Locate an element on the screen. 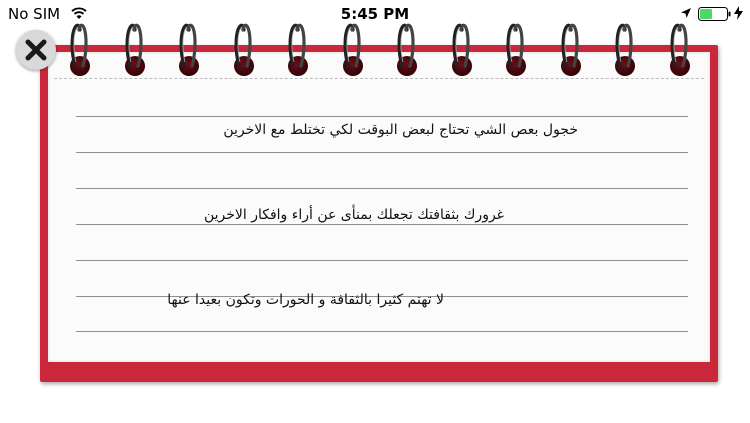  perforation-line is located at coordinates (379, 78).